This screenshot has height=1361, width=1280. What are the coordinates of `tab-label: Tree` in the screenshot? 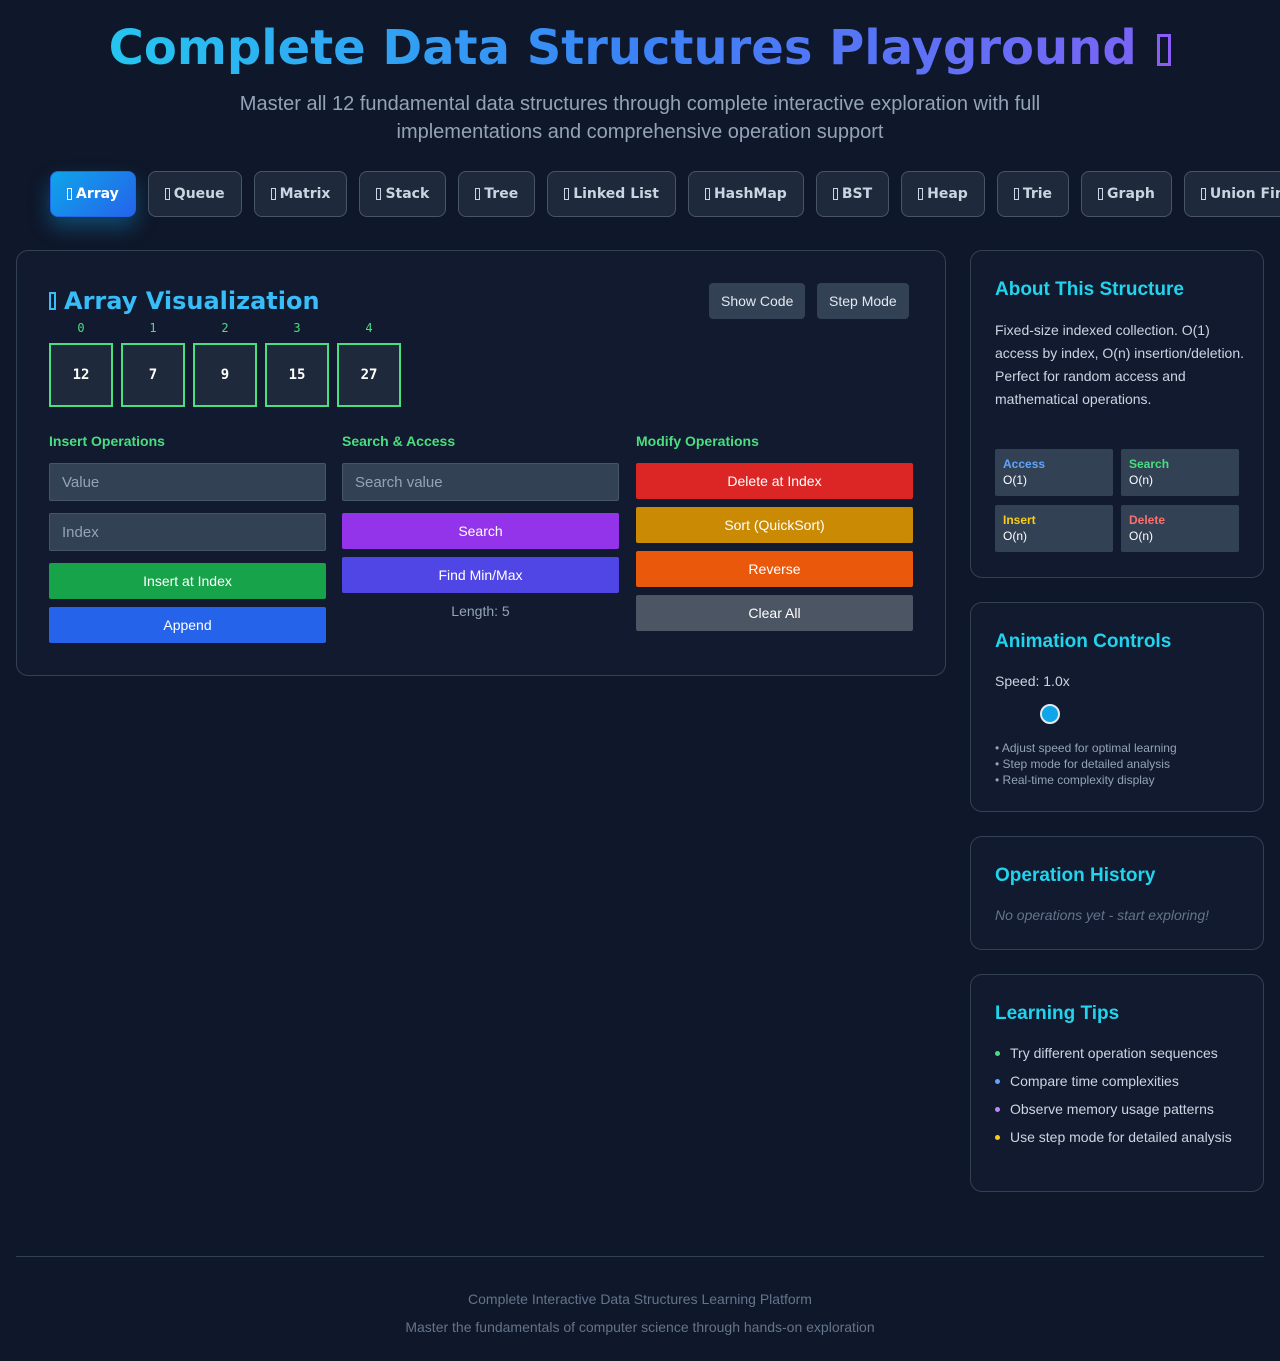 It's located at (501, 194).